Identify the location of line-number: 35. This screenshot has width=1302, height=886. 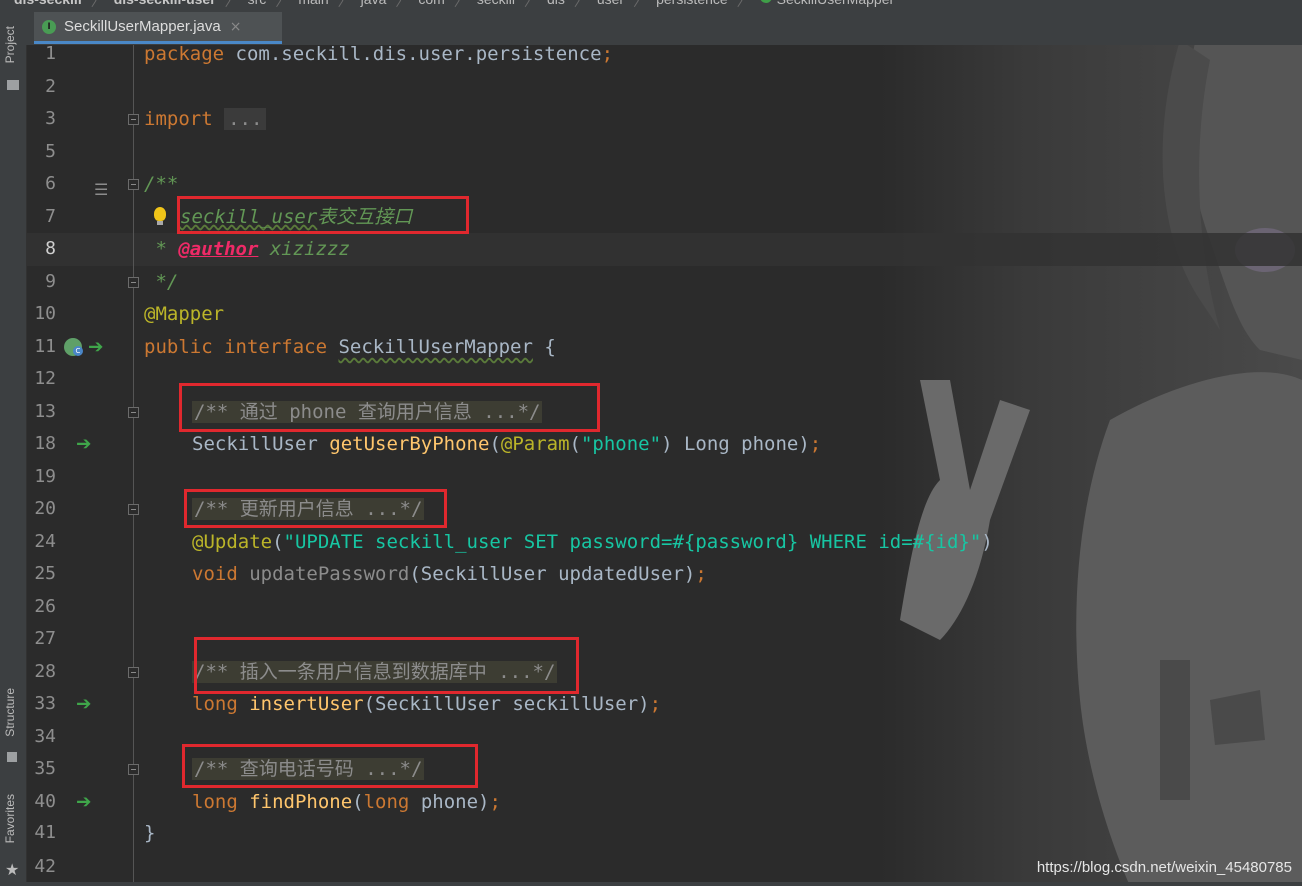
(45, 768).